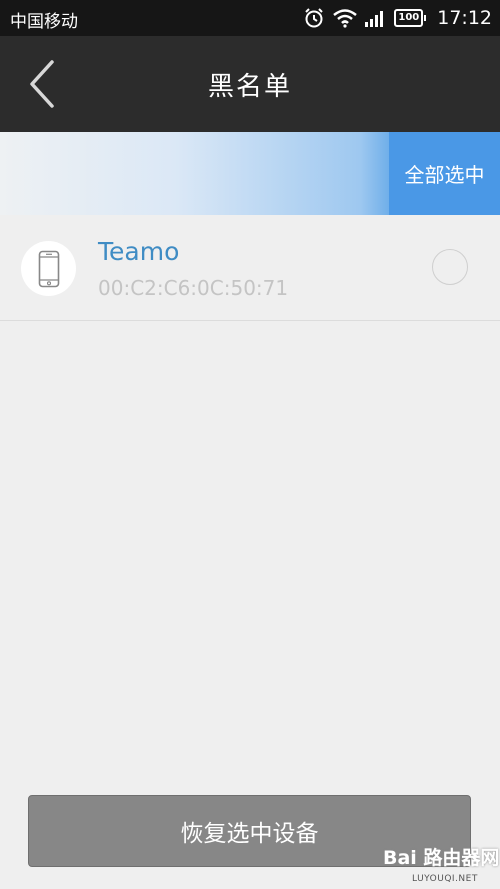 Image resolution: width=500 pixels, height=889 pixels. Describe the element at coordinates (314, 18) in the screenshot. I see `alarm-clock-icon` at that location.